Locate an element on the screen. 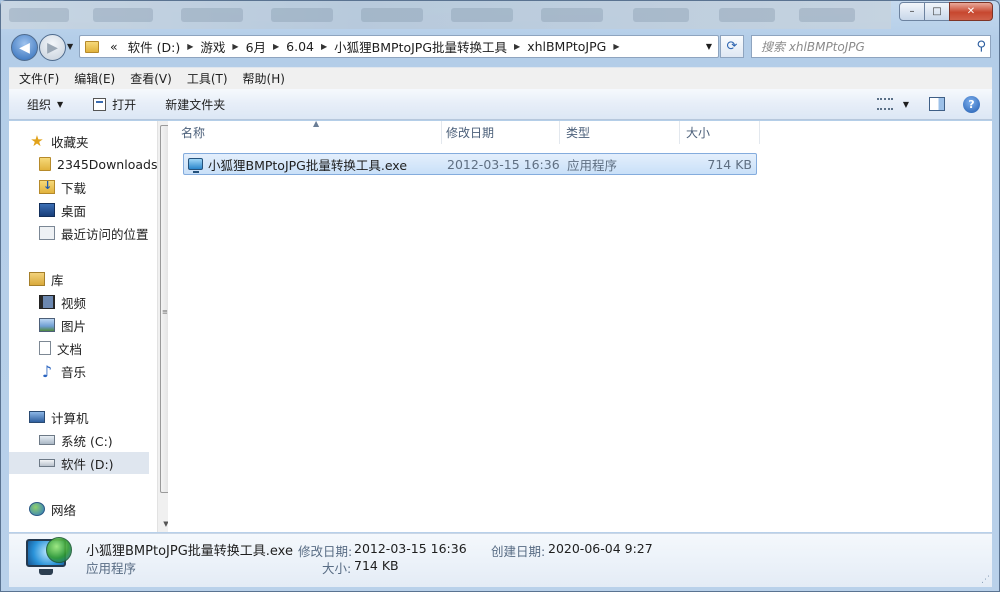 Image resolution: width=1000 pixels, height=592 pixels. open-button: 打开 is located at coordinates (114, 104).